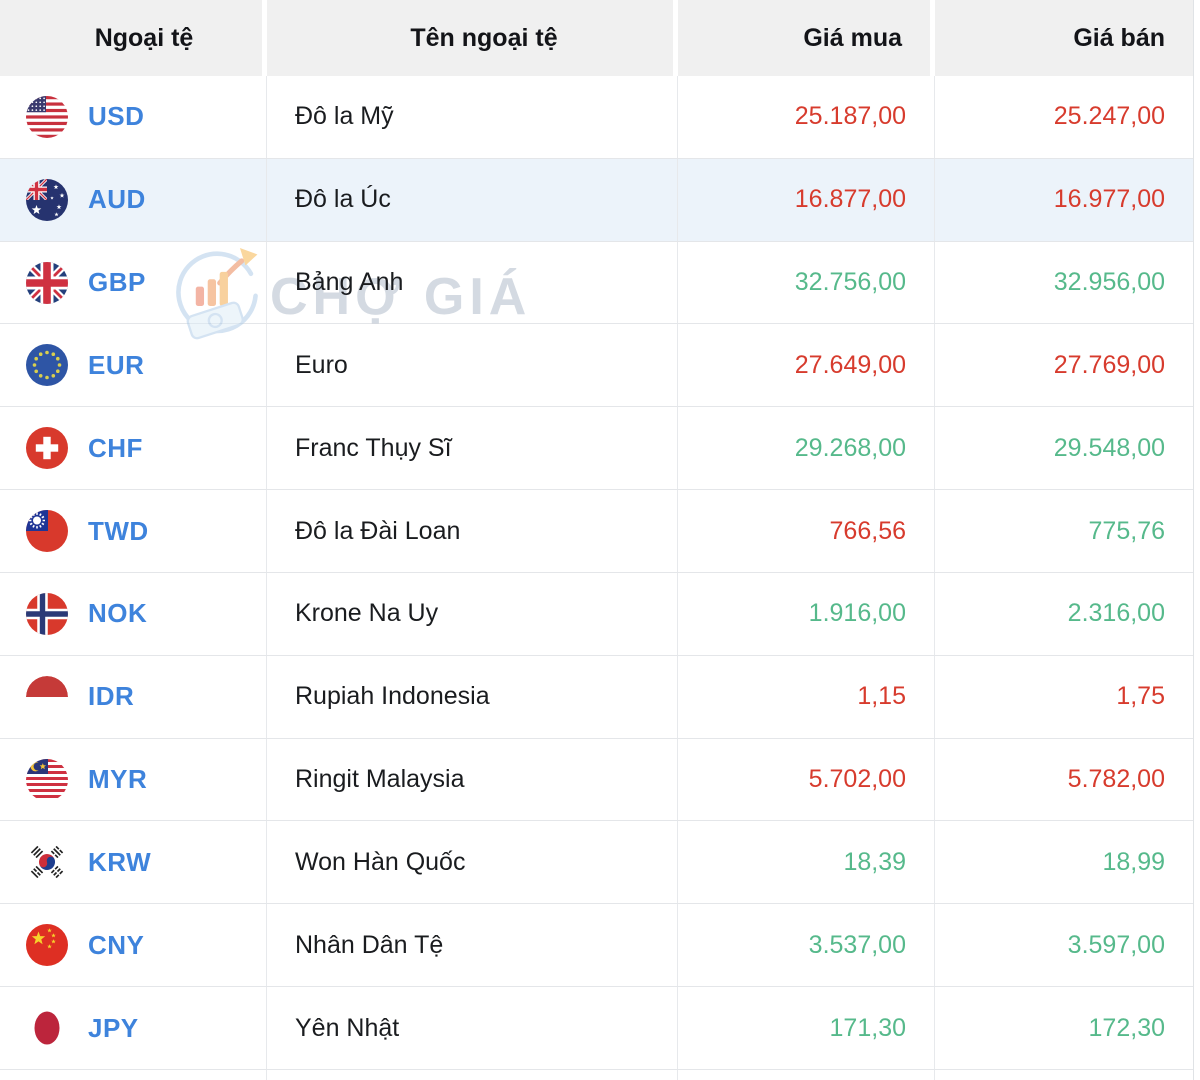 Image resolution: width=1200 pixels, height=1080 pixels. What do you see at coordinates (47, 779) in the screenshot?
I see `myr-flag-icon` at bounding box center [47, 779].